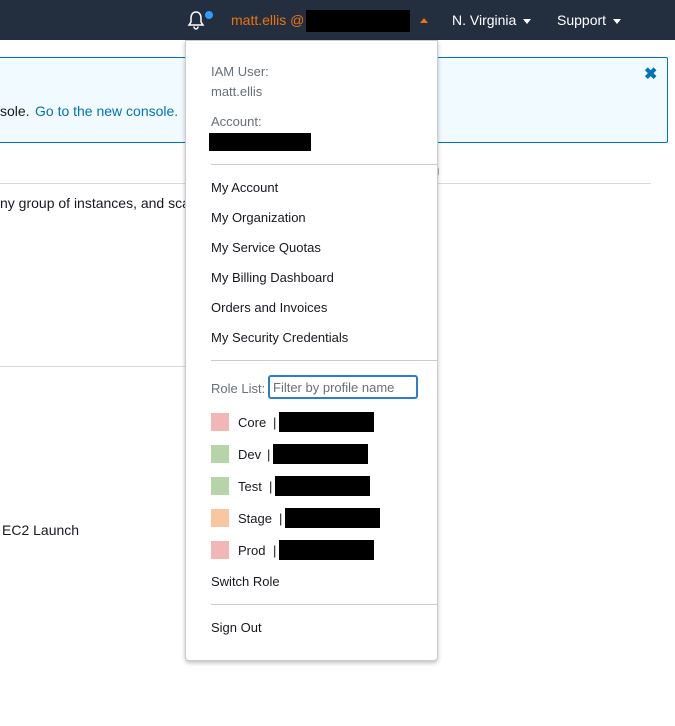 The height and width of the screenshot is (726, 675). I want to click on account-label: Account:, so click(236, 121).